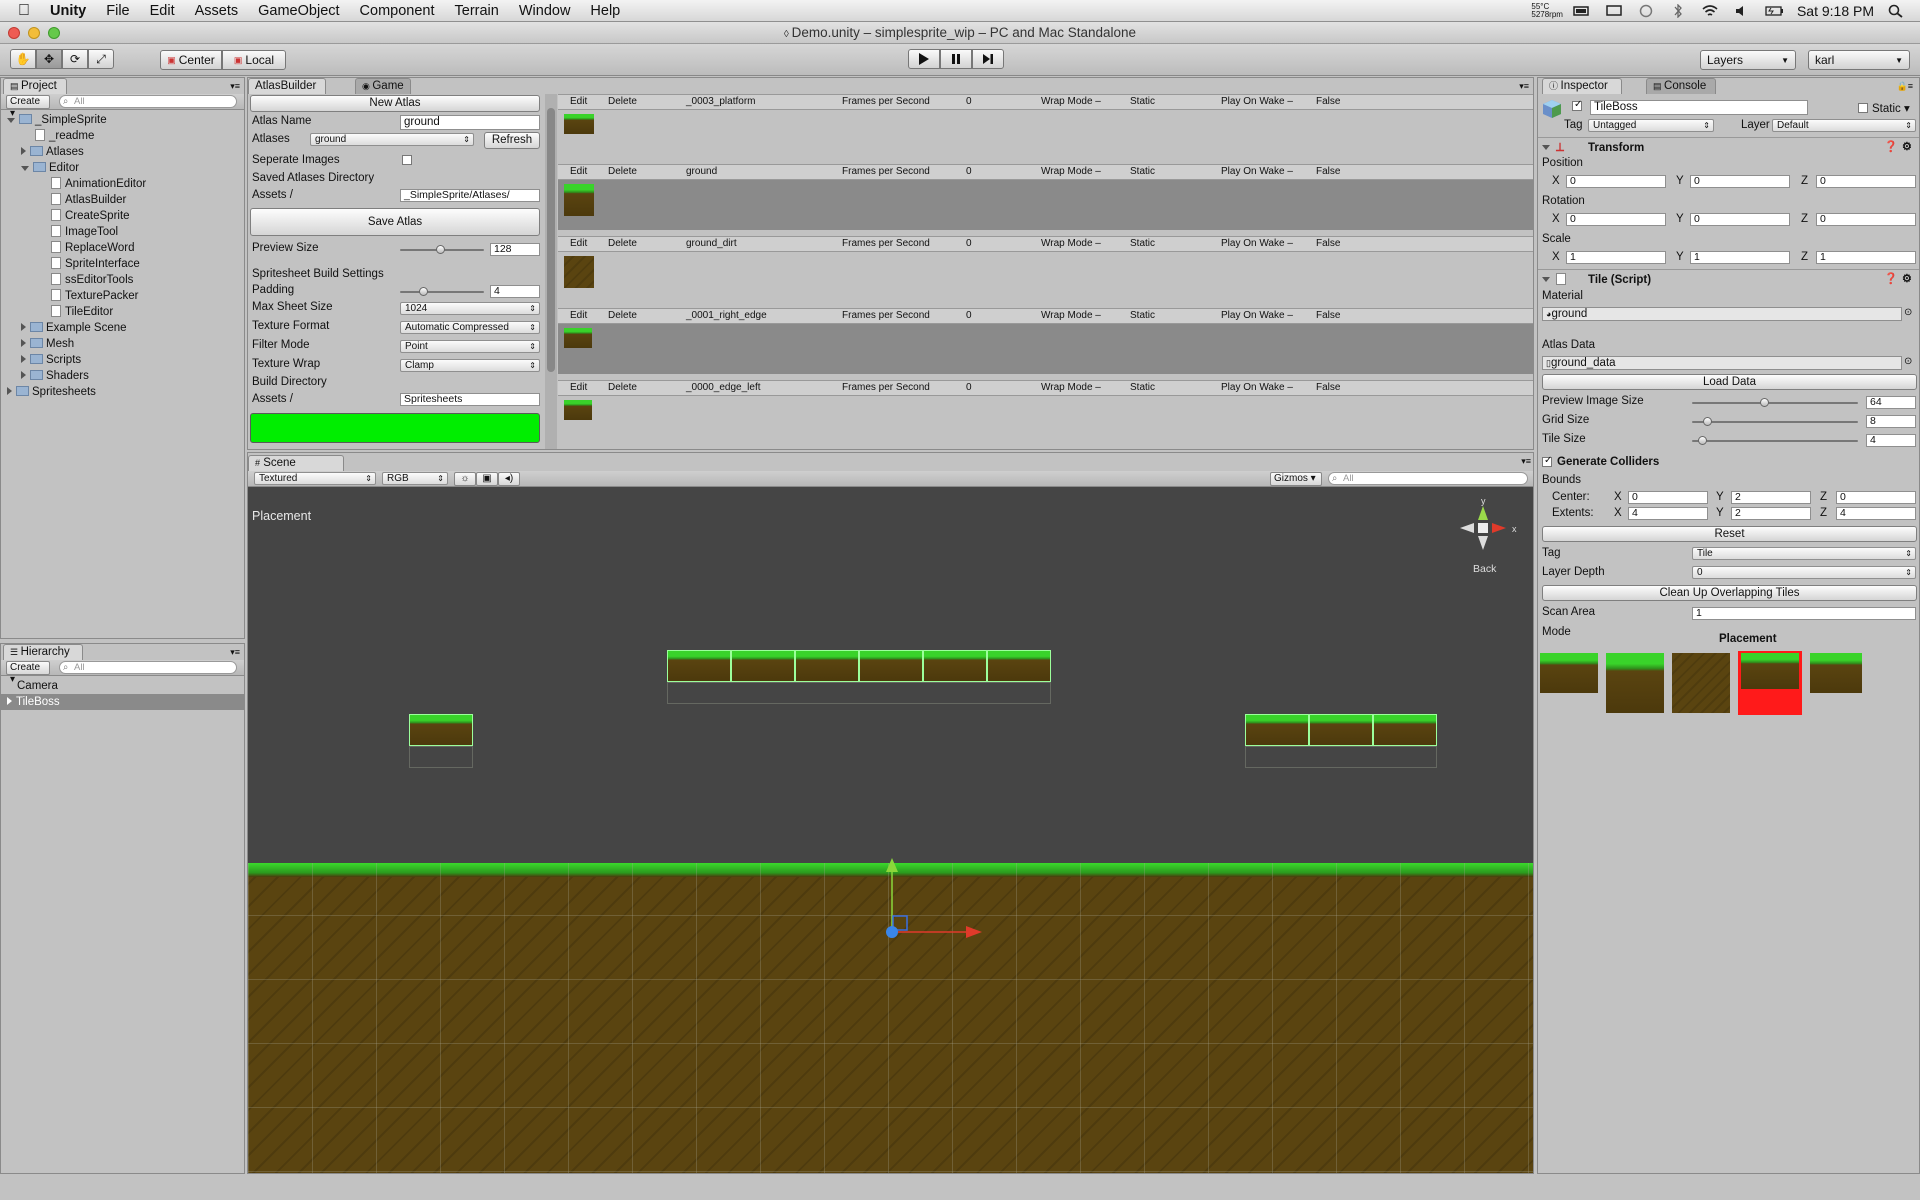 Image resolution: width=1920 pixels, height=1200 pixels. Describe the element at coordinates (1897, 11) in the screenshot. I see `spotlight-search-icon` at that location.